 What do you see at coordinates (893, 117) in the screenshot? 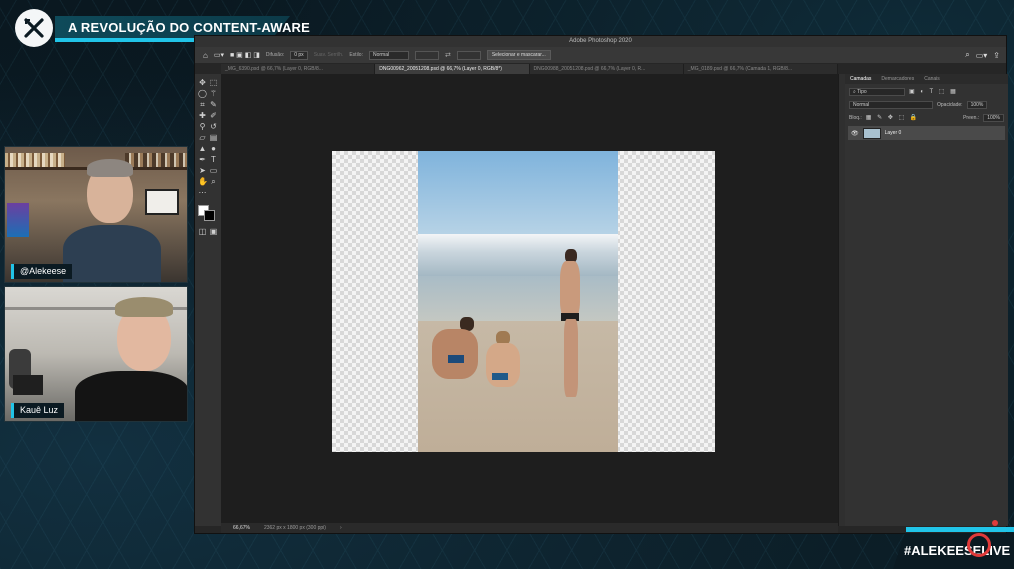
I see `lock-icons: ▦ ✎ ✥ ⬚ 🔒` at bounding box center [893, 117].